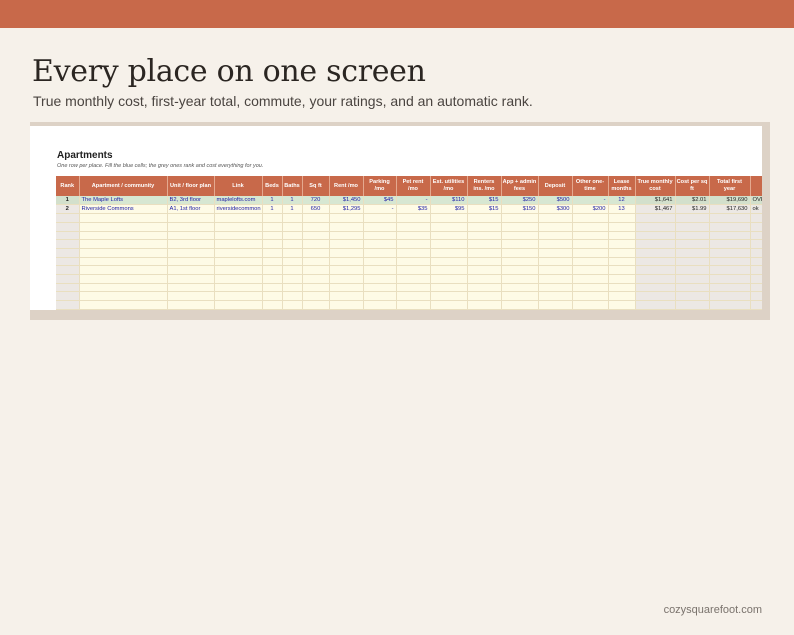 The image size is (794, 635). I want to click on table-cell: ok, so click(756, 209).